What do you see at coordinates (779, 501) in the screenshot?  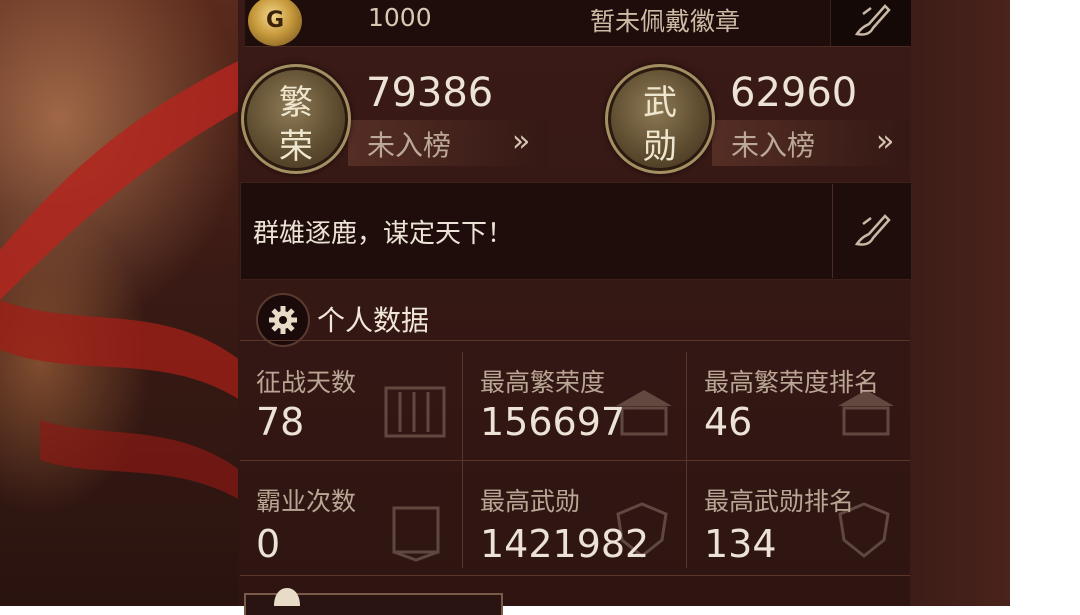 I see `cell-label-max-merit-rank: 最高武勋排名` at bounding box center [779, 501].